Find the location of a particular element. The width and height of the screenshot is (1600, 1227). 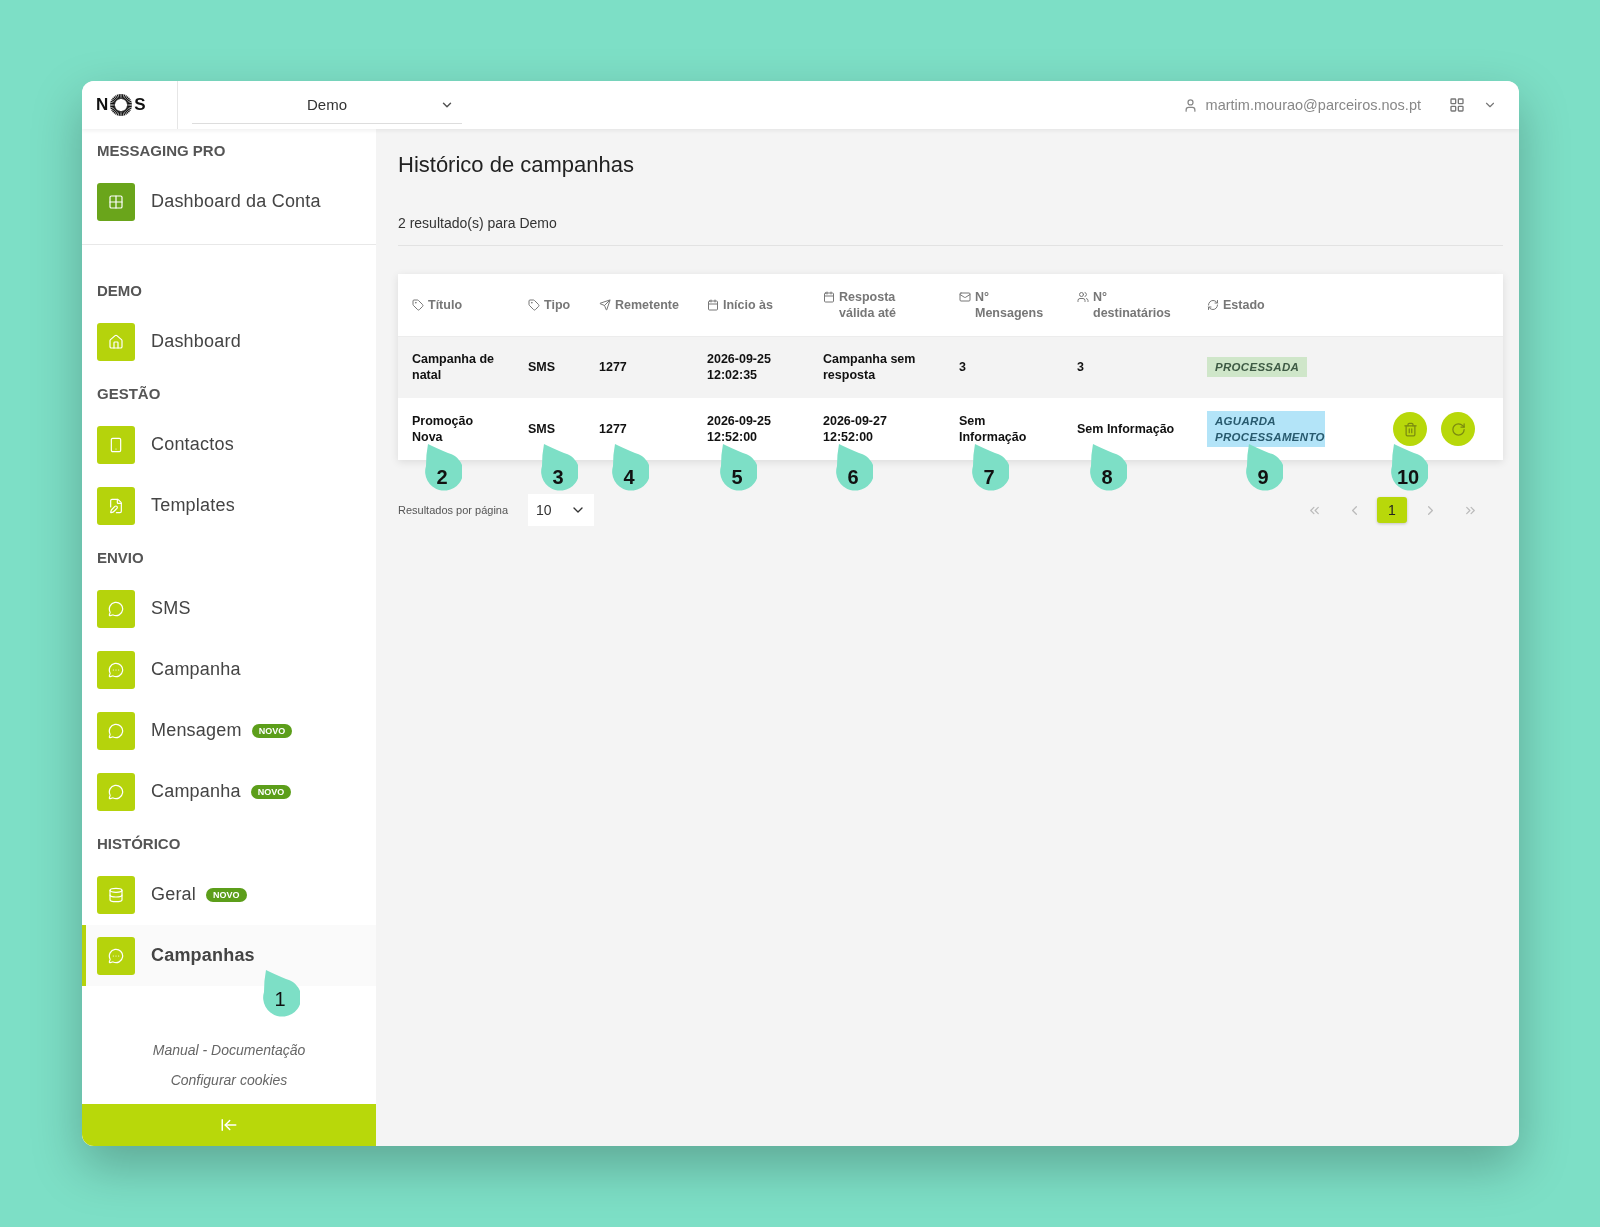

sidebar-item-label: Mensagem is located at coordinates (196, 730).